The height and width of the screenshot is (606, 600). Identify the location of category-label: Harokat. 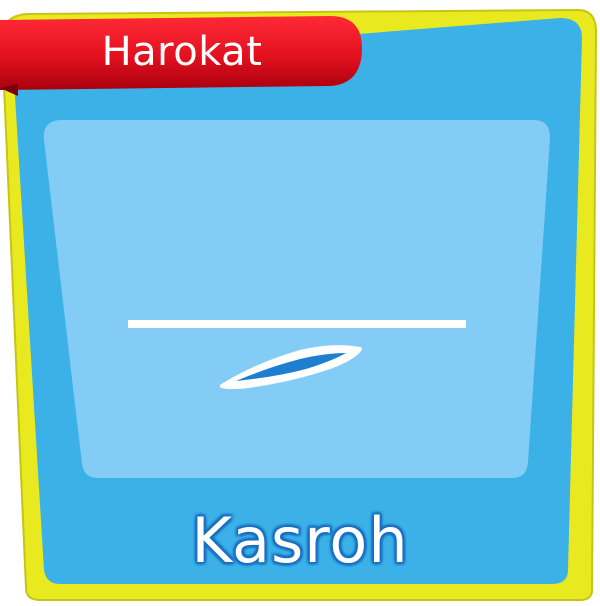
(182, 52).